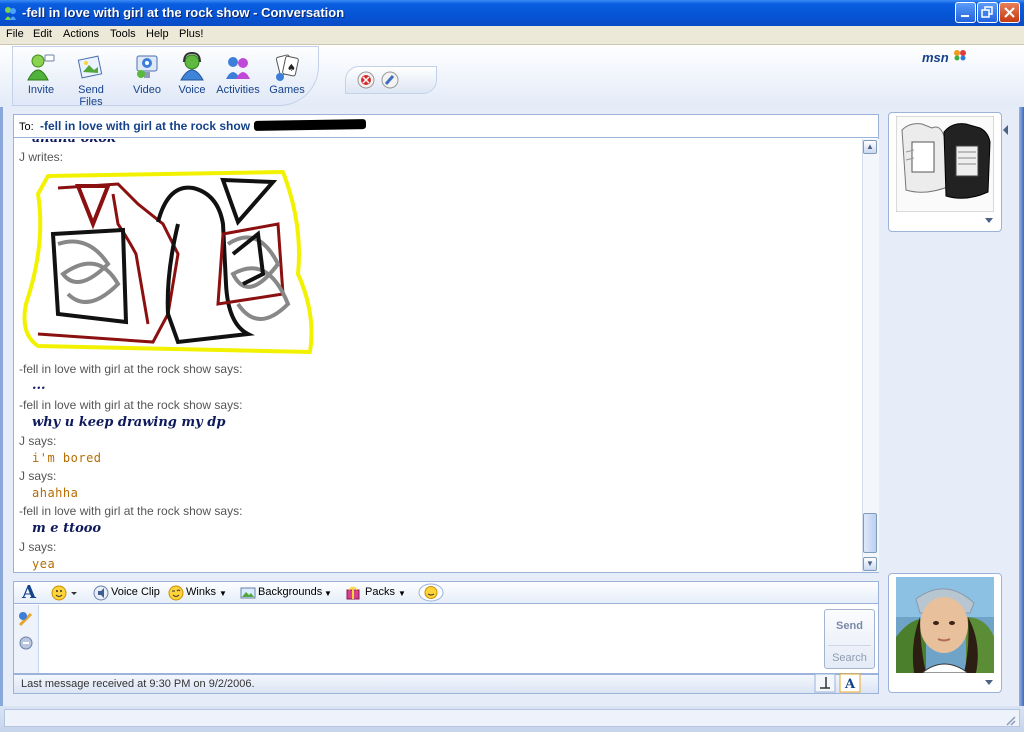 The height and width of the screenshot is (732, 1024). Describe the element at coordinates (74, 142) in the screenshot. I see `cut-off-message: ahaha okok` at that location.